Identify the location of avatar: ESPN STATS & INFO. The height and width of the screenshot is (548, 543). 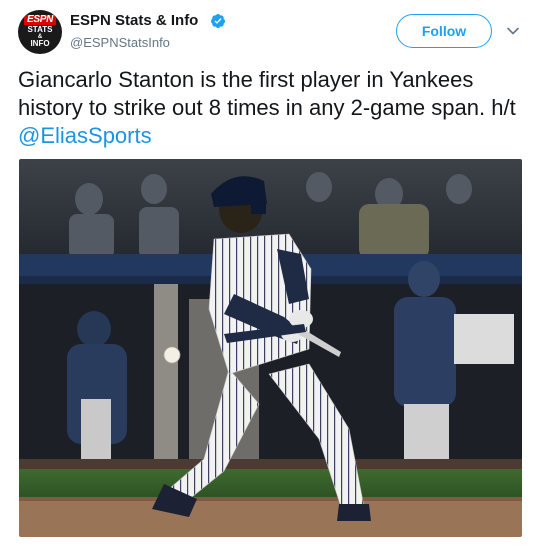
(40, 32).